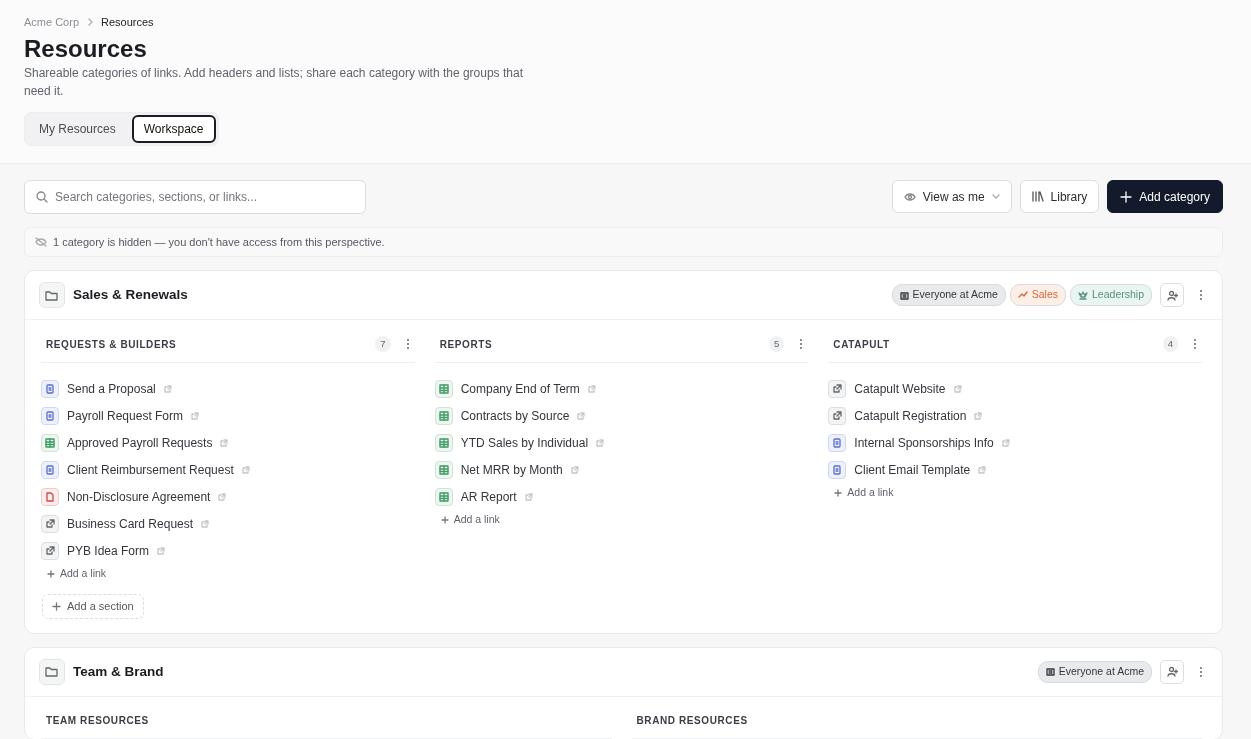 This screenshot has width=1251, height=739. What do you see at coordinates (995, 196) in the screenshot?
I see `caret-icon` at bounding box center [995, 196].